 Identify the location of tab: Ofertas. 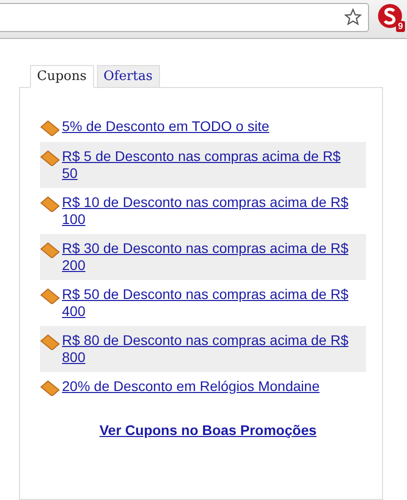
(128, 76).